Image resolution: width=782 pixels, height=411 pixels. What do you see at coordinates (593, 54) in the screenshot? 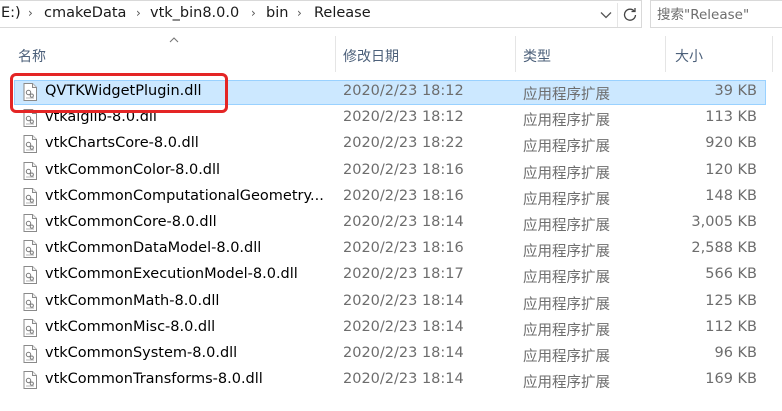
I see `column-header-type: 类型` at bounding box center [593, 54].